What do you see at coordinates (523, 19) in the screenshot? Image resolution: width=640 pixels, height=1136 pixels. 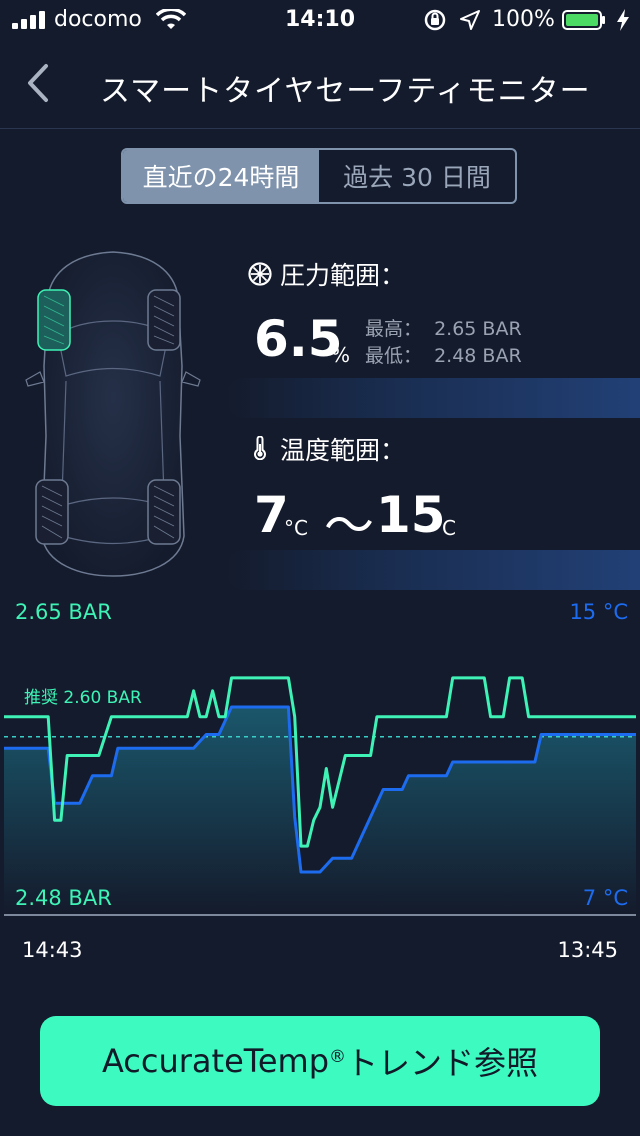 I see `battery-percent: 100%` at bounding box center [523, 19].